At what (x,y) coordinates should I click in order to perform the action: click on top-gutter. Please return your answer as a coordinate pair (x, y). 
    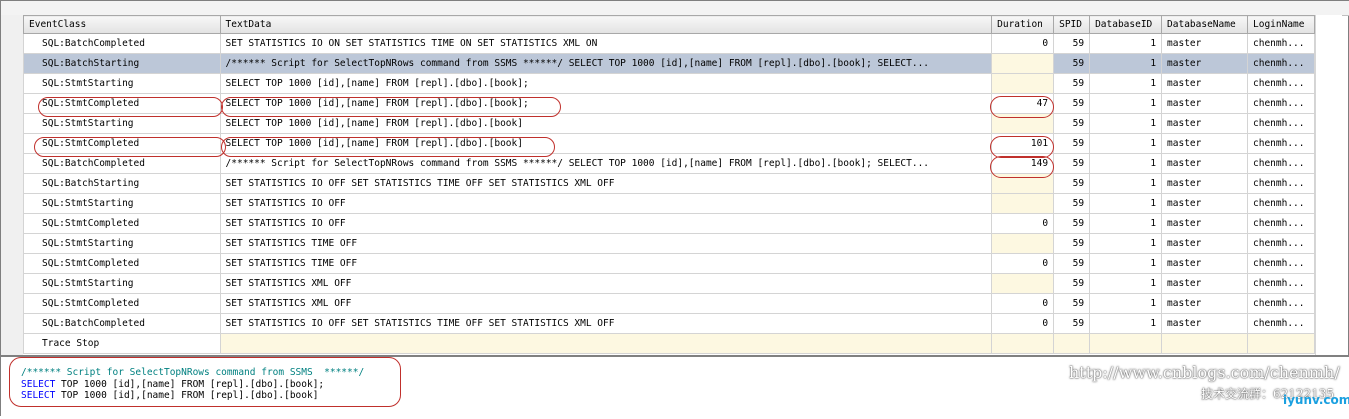
    Looking at the image, I should click on (675, 8).